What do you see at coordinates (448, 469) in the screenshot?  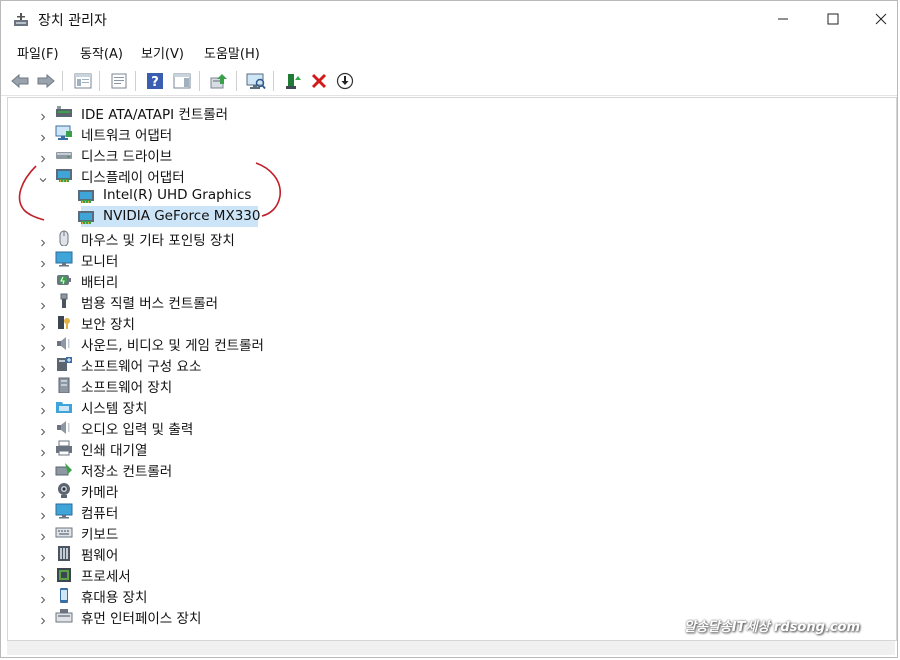 I see `tree-category-row: 저장소 컨트롤러` at bounding box center [448, 469].